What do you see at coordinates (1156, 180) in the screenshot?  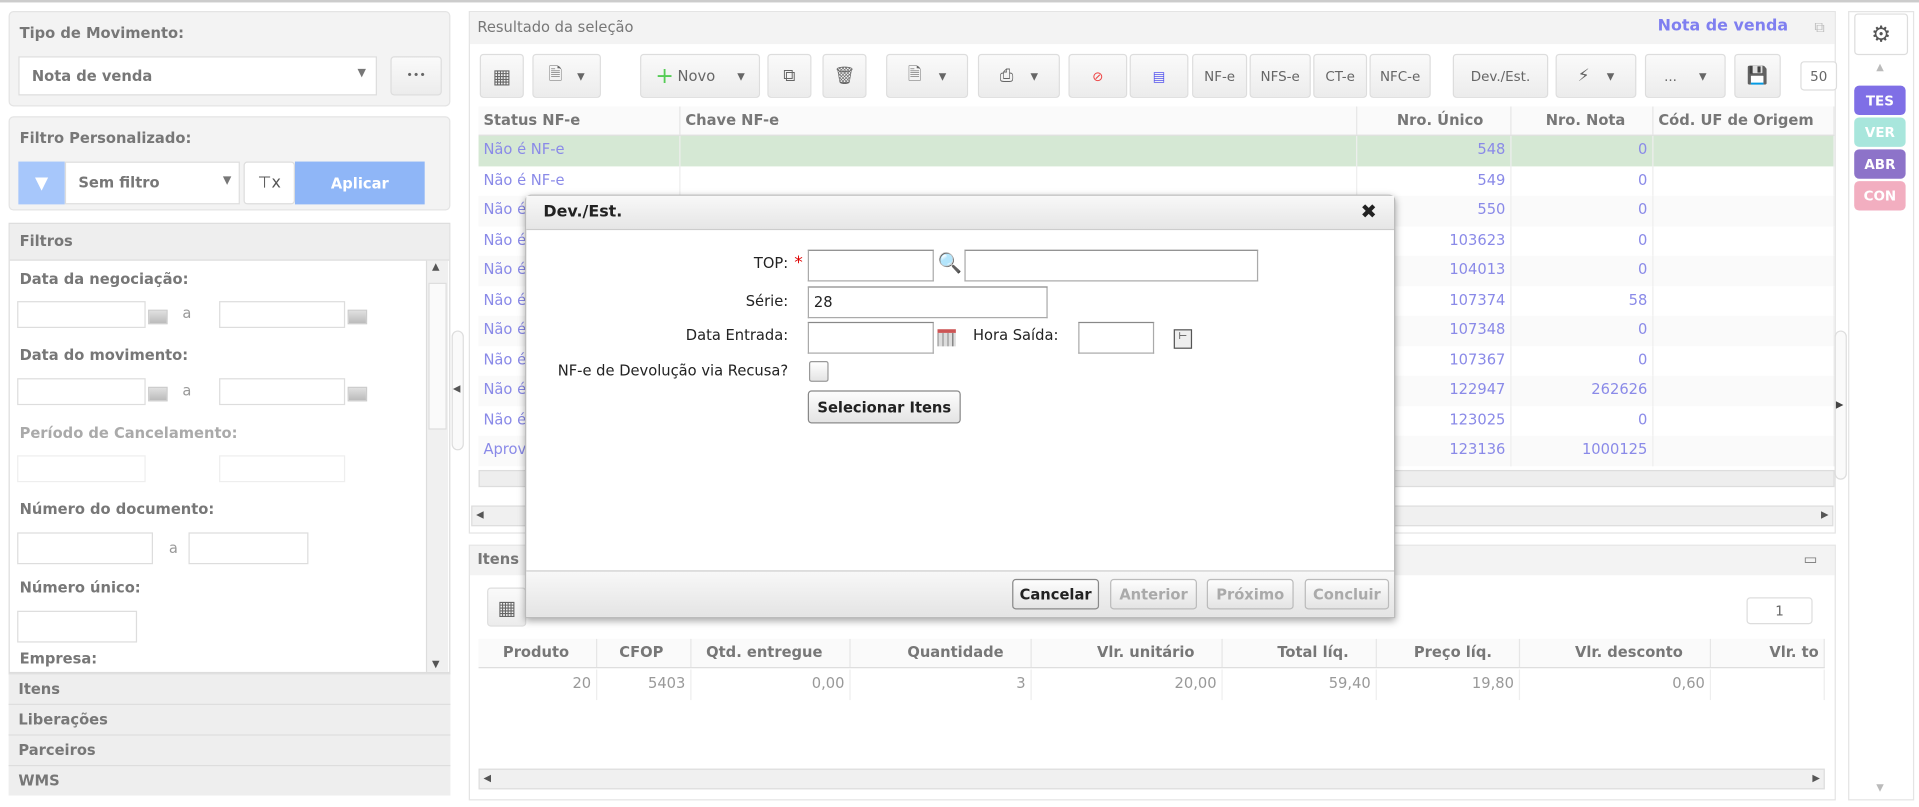 I see `table-row: Não é NF-e 549 0` at bounding box center [1156, 180].